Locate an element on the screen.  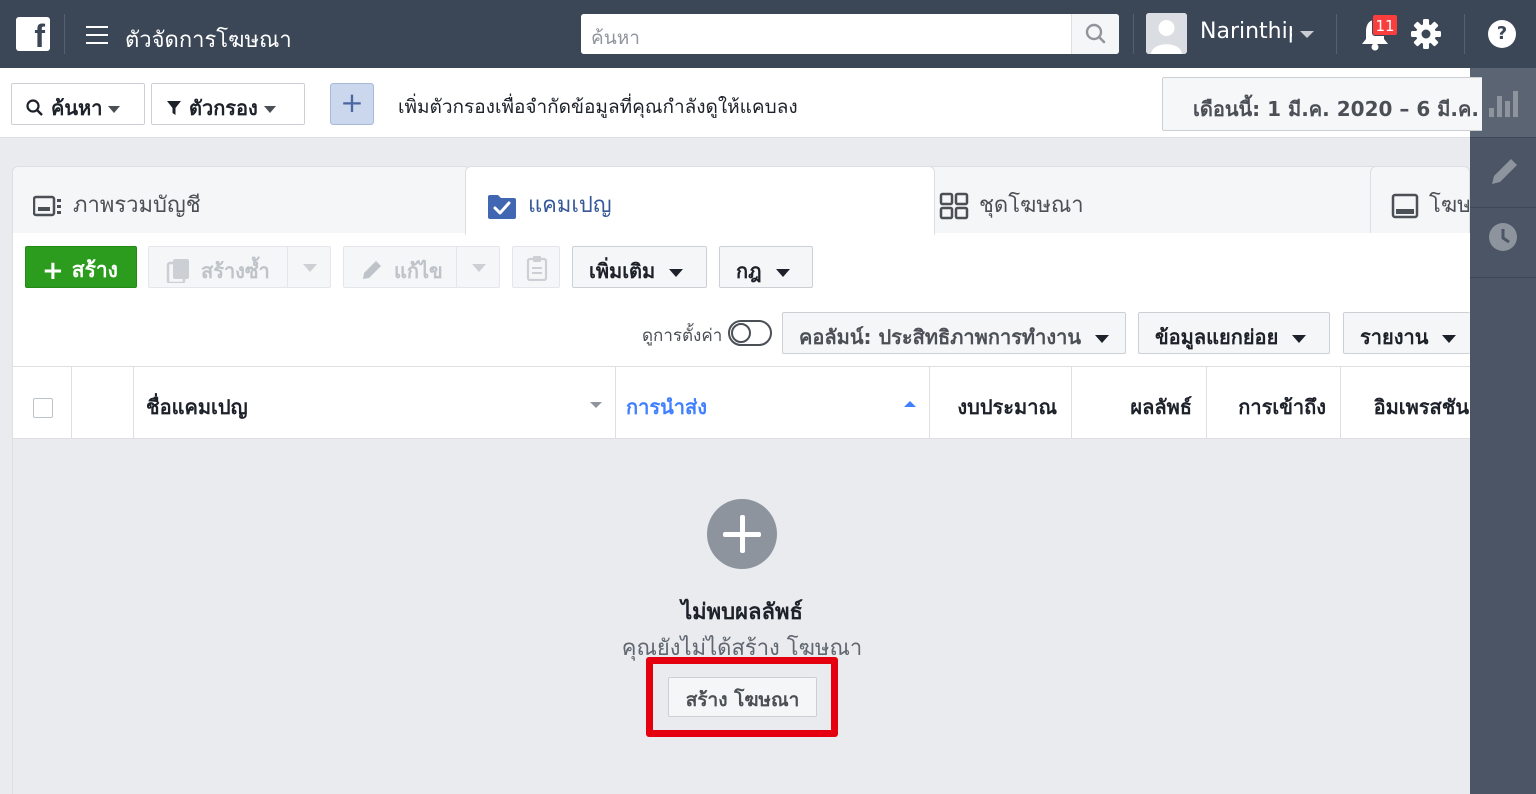
clipboard-icon is located at coordinates (537, 269).